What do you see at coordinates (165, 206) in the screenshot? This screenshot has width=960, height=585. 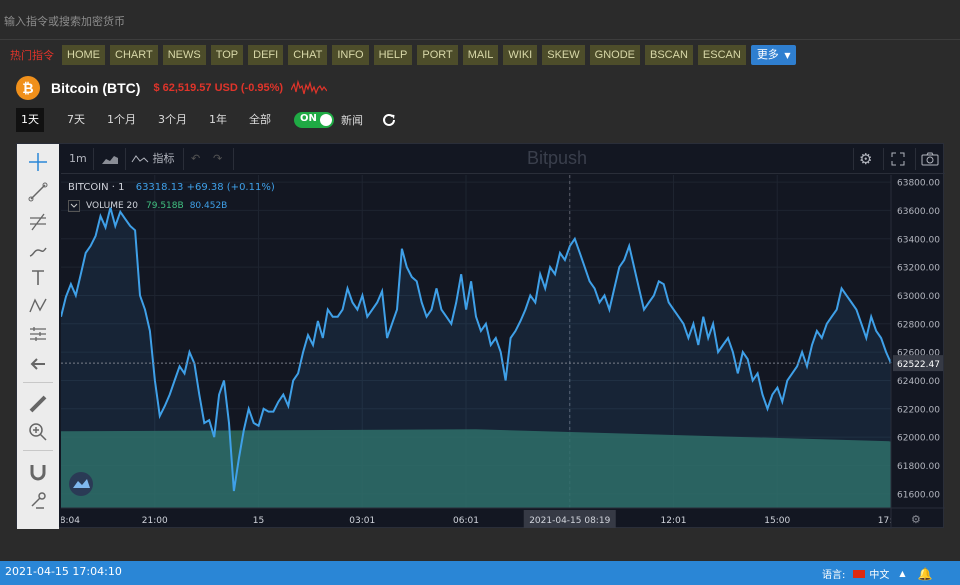 I see `volume-value-1: 79.518B` at bounding box center [165, 206].